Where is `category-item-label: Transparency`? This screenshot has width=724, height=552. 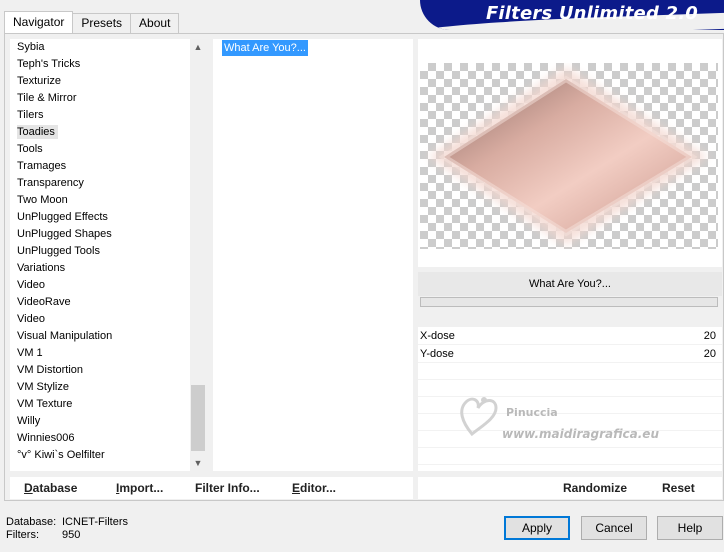 category-item-label: Transparency is located at coordinates (50, 183).